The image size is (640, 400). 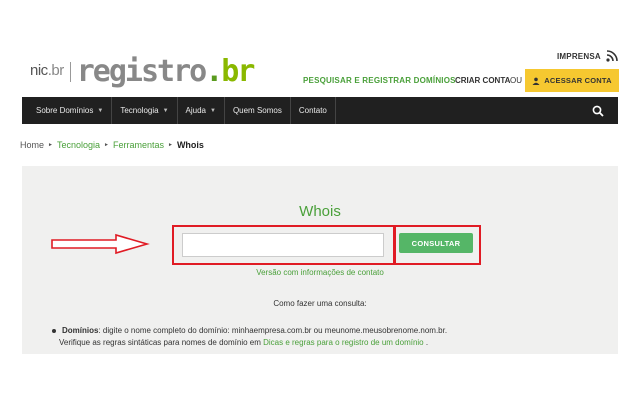 I want to click on breadcrumb: Home ► Tecnologia ► Ferramentas ► Whois, so click(x=112, y=145).